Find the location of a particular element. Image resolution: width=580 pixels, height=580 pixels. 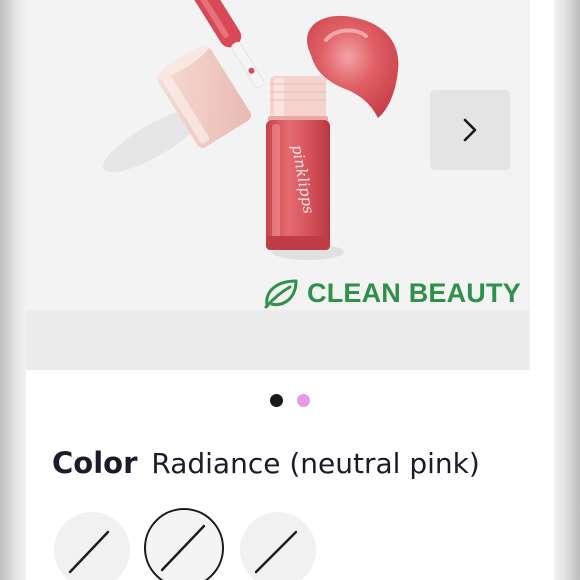

clean-beauty-badge: CLEAN BEAUTY is located at coordinates (392, 293).